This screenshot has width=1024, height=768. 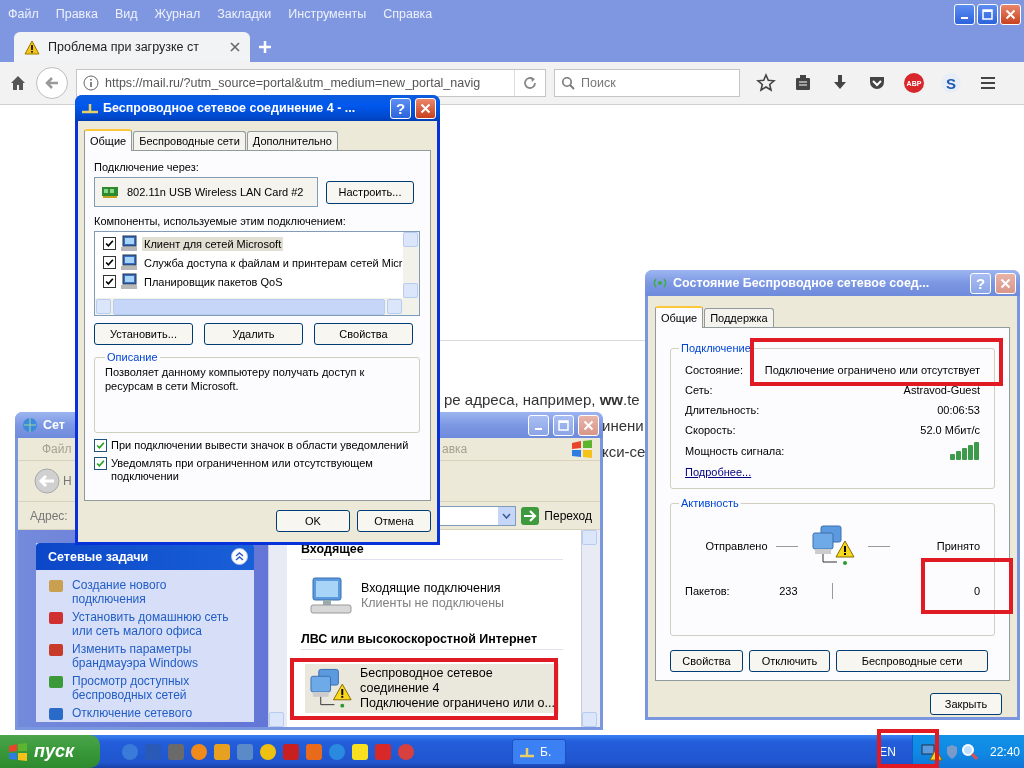 What do you see at coordinates (958, 546) in the screenshot?
I see `received-label: Принято` at bounding box center [958, 546].